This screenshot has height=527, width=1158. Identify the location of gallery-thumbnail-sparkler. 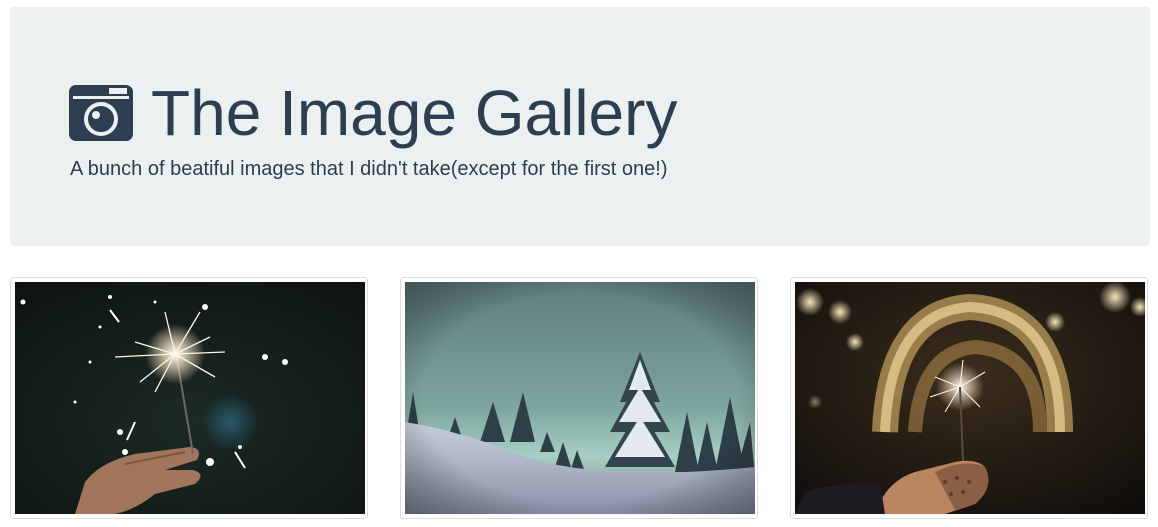
(189, 398).